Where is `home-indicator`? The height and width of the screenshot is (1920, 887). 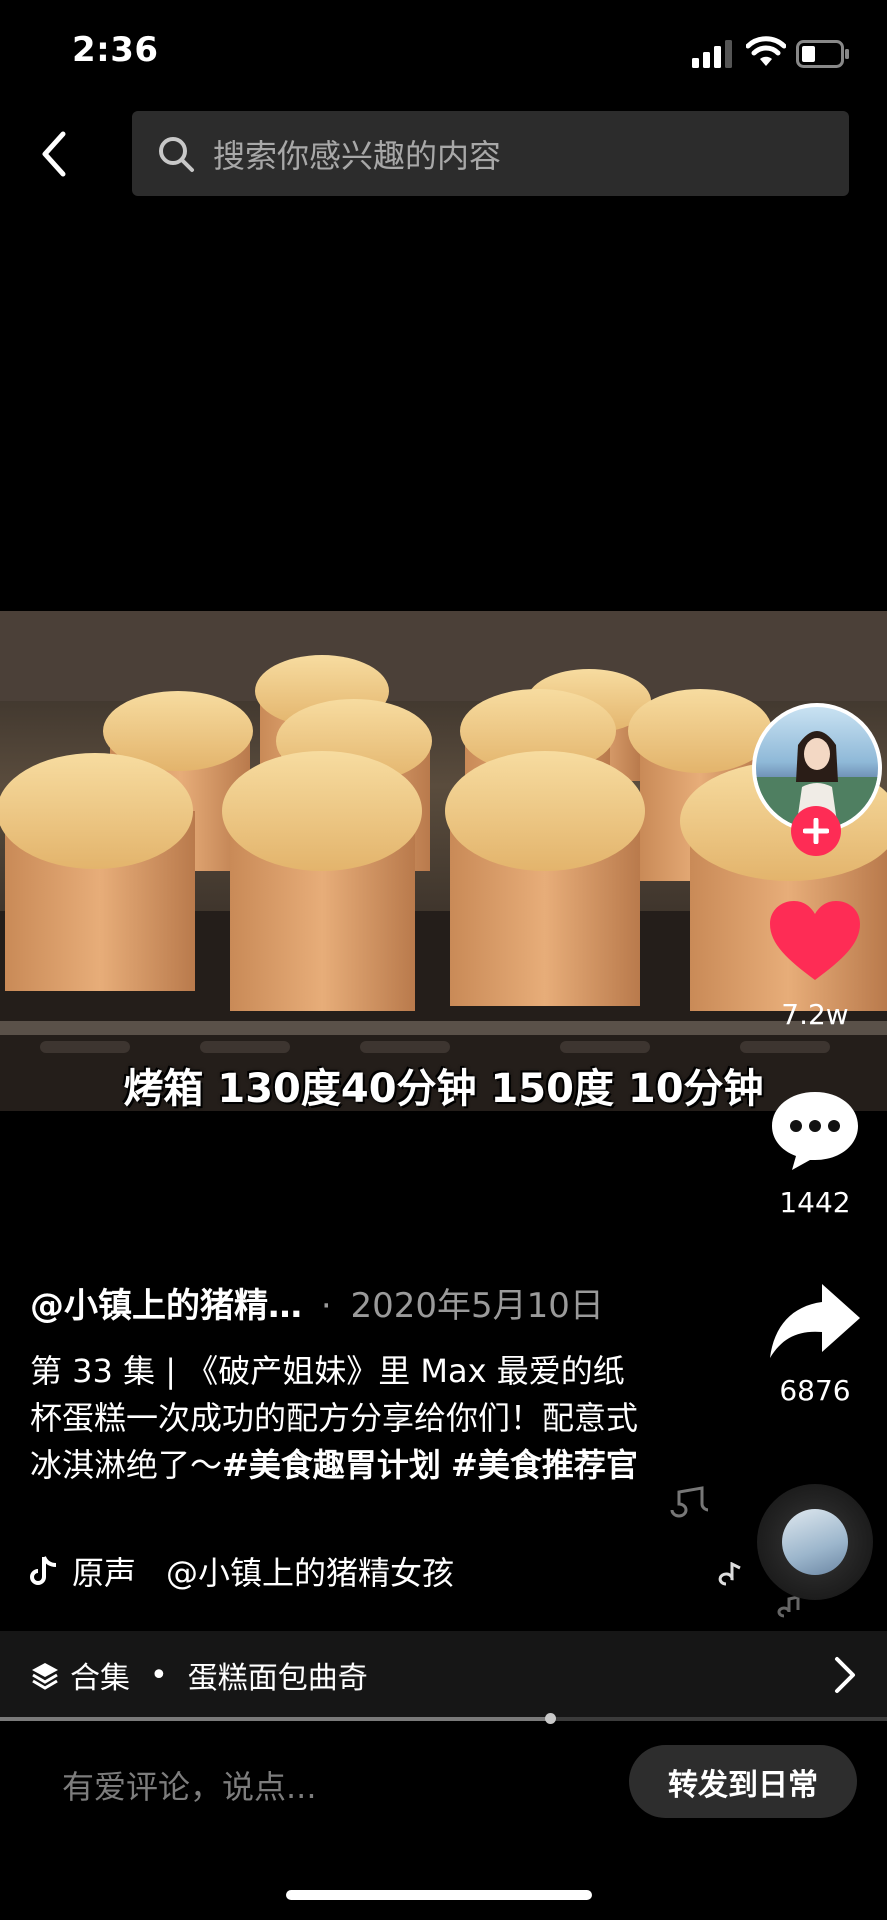 home-indicator is located at coordinates (439, 1895).